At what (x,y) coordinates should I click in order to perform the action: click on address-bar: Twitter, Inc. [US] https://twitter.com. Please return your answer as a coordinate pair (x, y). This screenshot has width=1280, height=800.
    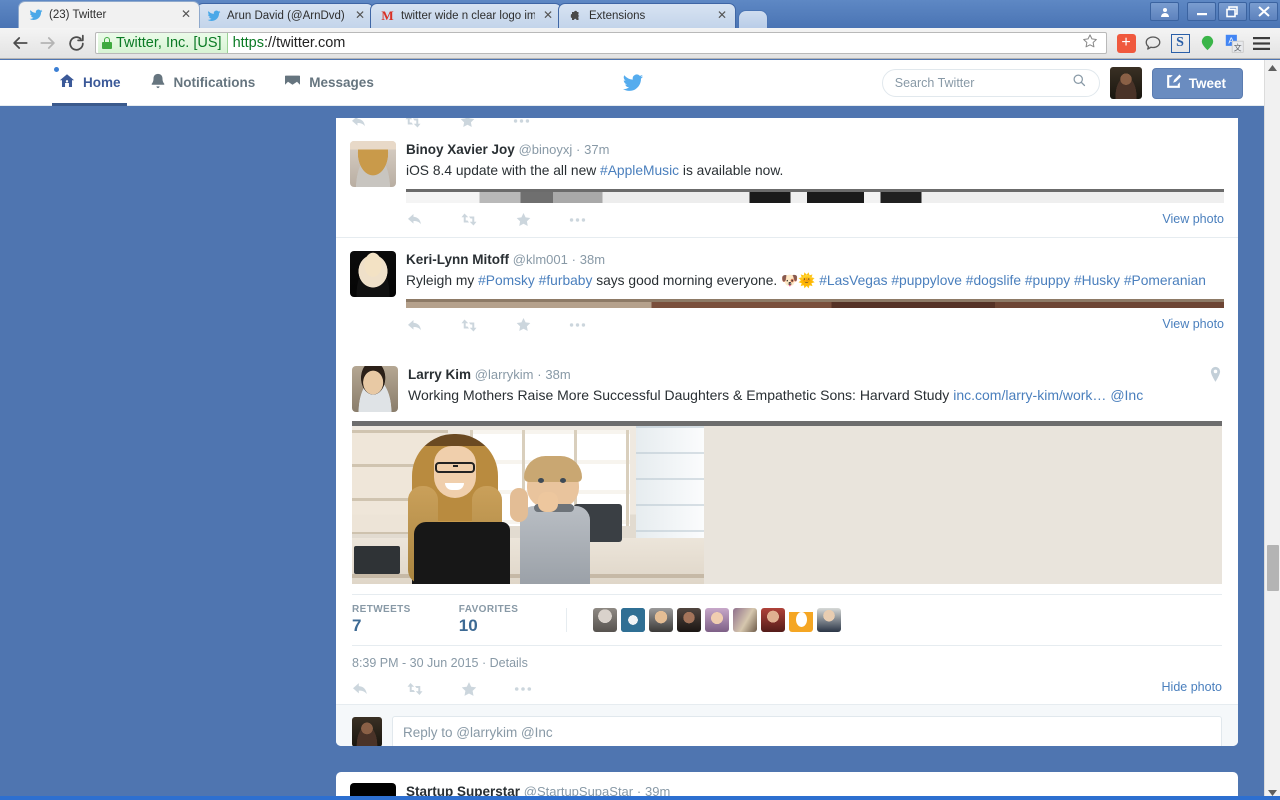
    Looking at the image, I should click on (601, 43).